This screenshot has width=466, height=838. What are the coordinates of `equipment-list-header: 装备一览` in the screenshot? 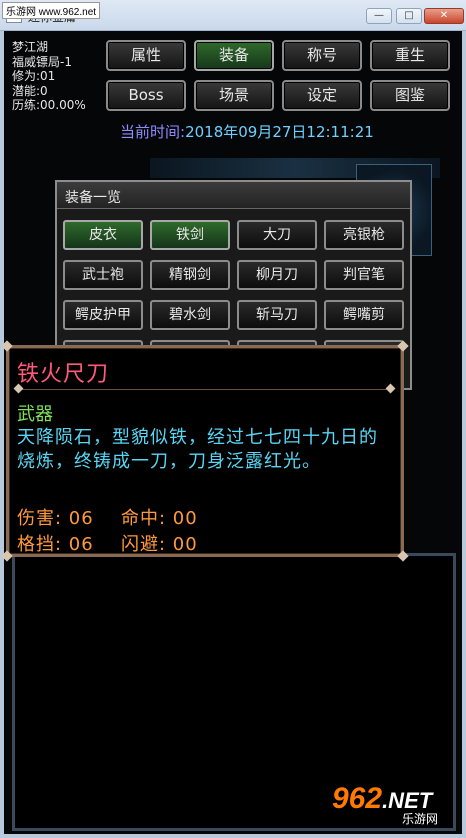 It's located at (233, 195).